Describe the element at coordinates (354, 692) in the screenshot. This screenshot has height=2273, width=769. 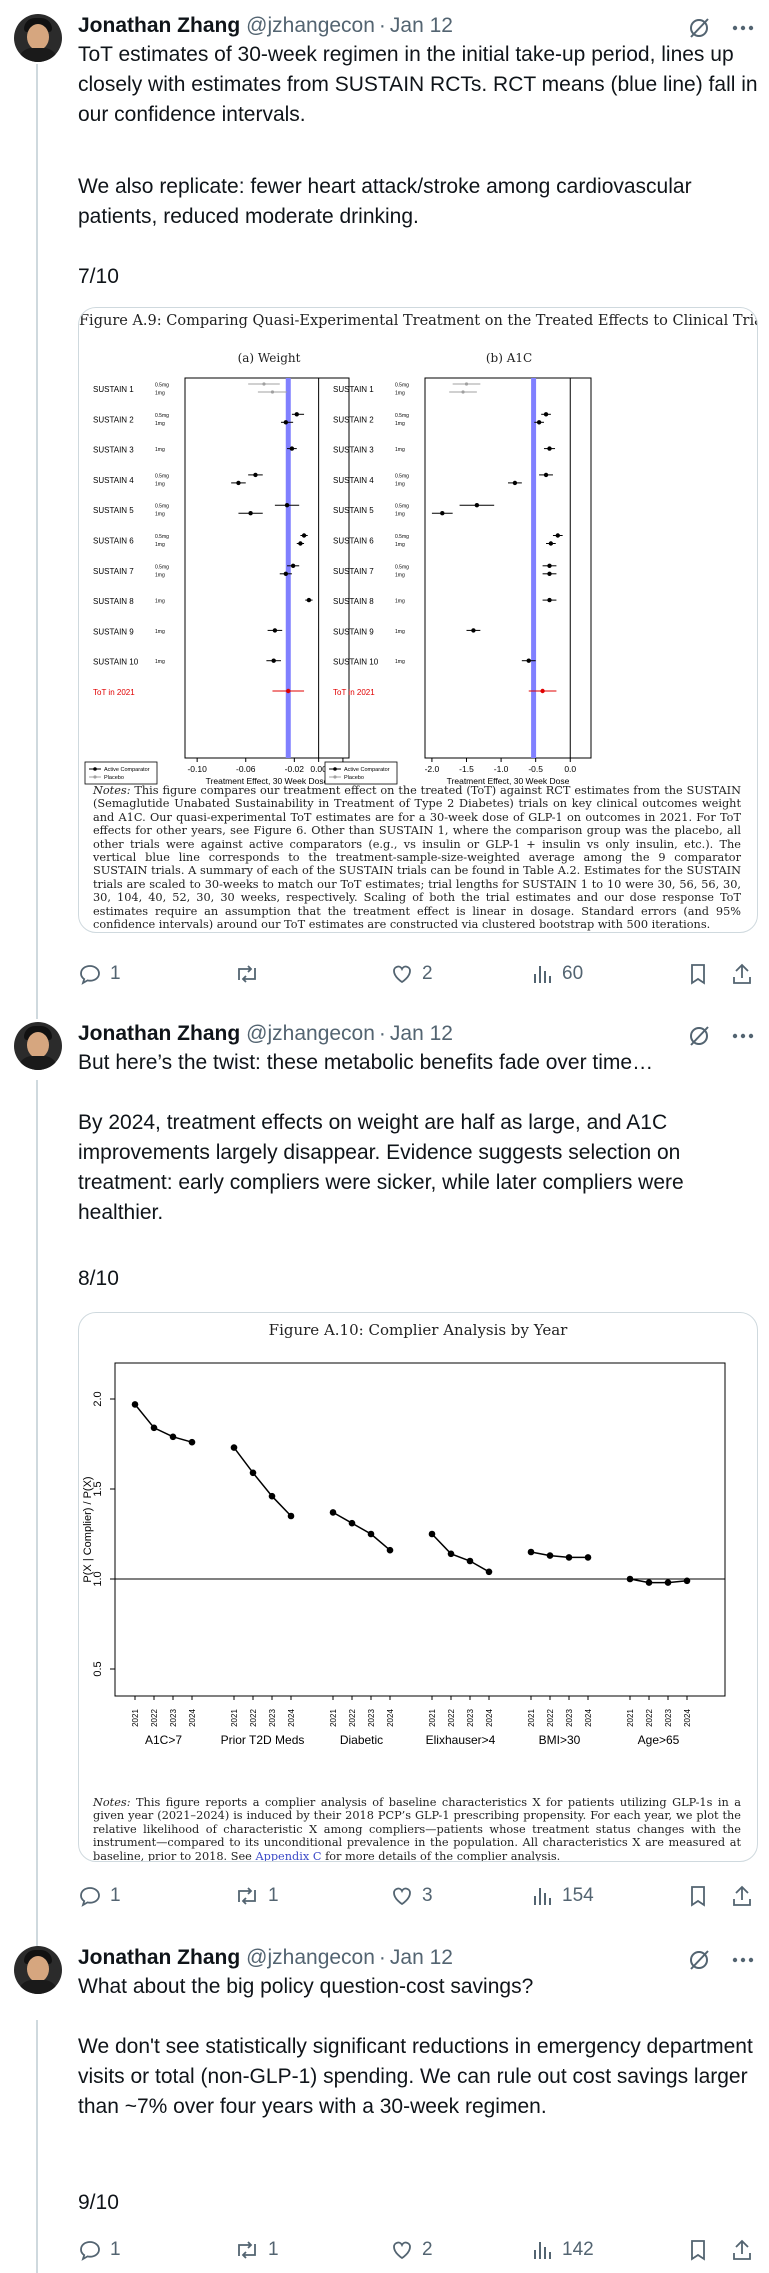
I see `row-label: ToT in 2021` at that location.